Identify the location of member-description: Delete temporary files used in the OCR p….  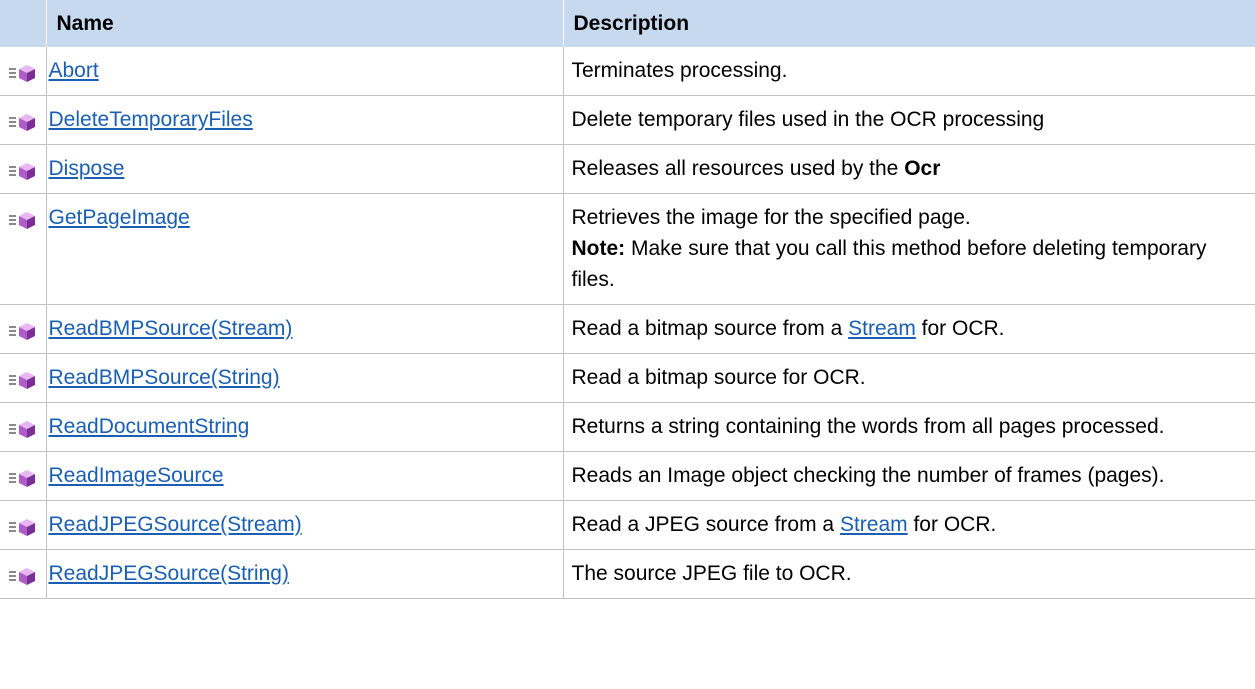
(808, 119).